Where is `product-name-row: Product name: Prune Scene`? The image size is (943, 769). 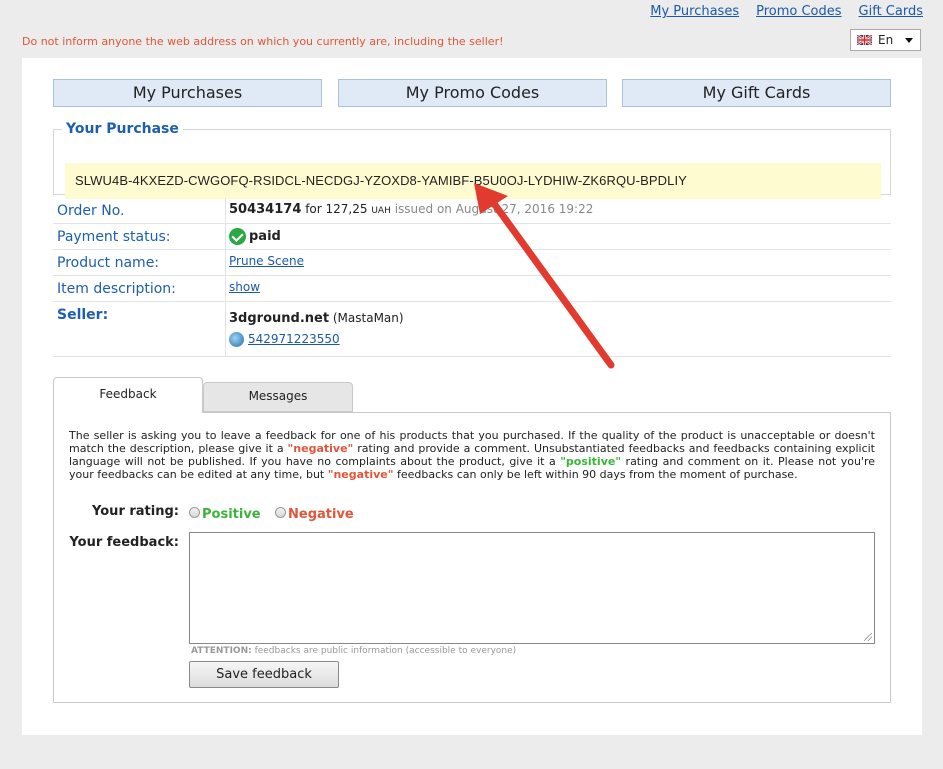 product-name-row: Product name: Prune Scene is located at coordinates (472, 263).